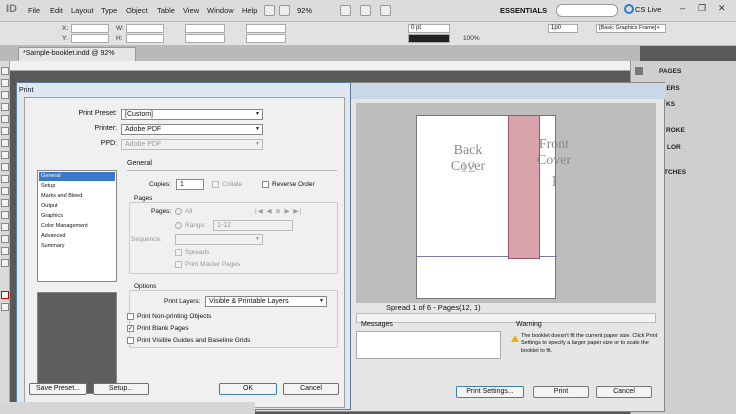 The height and width of the screenshot is (414, 736). Describe the element at coordinates (471, 38) in the screenshot. I see `opacity-value: 100%` at that location.